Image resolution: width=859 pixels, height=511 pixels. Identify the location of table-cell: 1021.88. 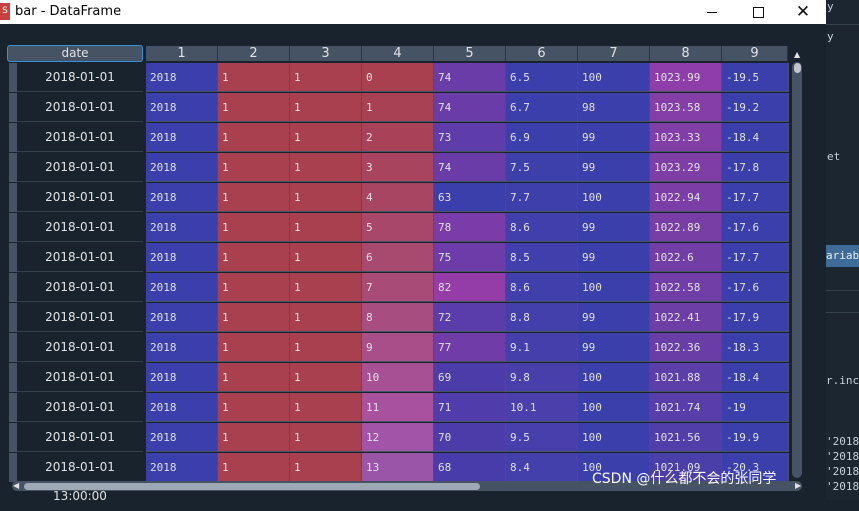
(686, 377).